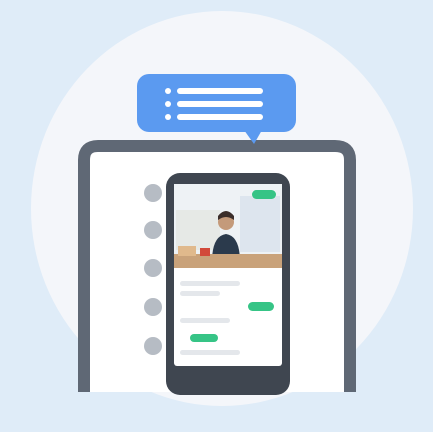 This screenshot has width=433, height=432. I want to click on chat-bubble-icon, so click(216, 109).